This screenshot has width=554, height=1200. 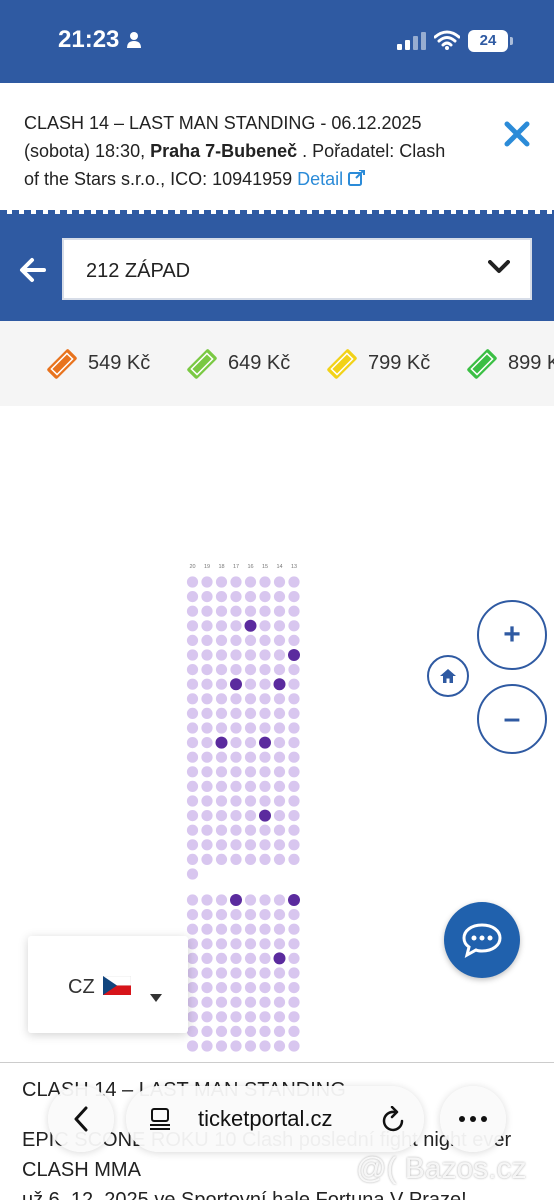 I want to click on close-icon, so click(x=517, y=134).